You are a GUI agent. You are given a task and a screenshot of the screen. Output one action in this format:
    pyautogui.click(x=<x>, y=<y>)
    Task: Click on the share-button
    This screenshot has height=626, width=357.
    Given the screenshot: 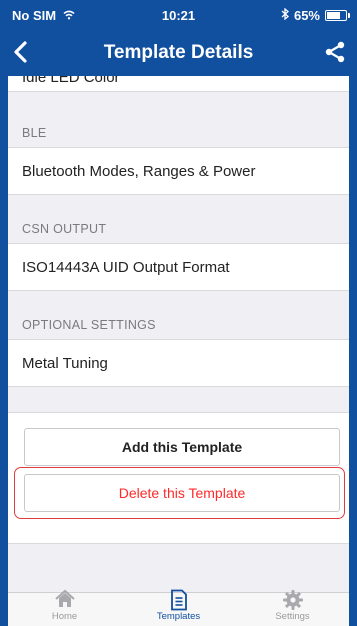 What is the action you would take?
    pyautogui.click(x=335, y=52)
    